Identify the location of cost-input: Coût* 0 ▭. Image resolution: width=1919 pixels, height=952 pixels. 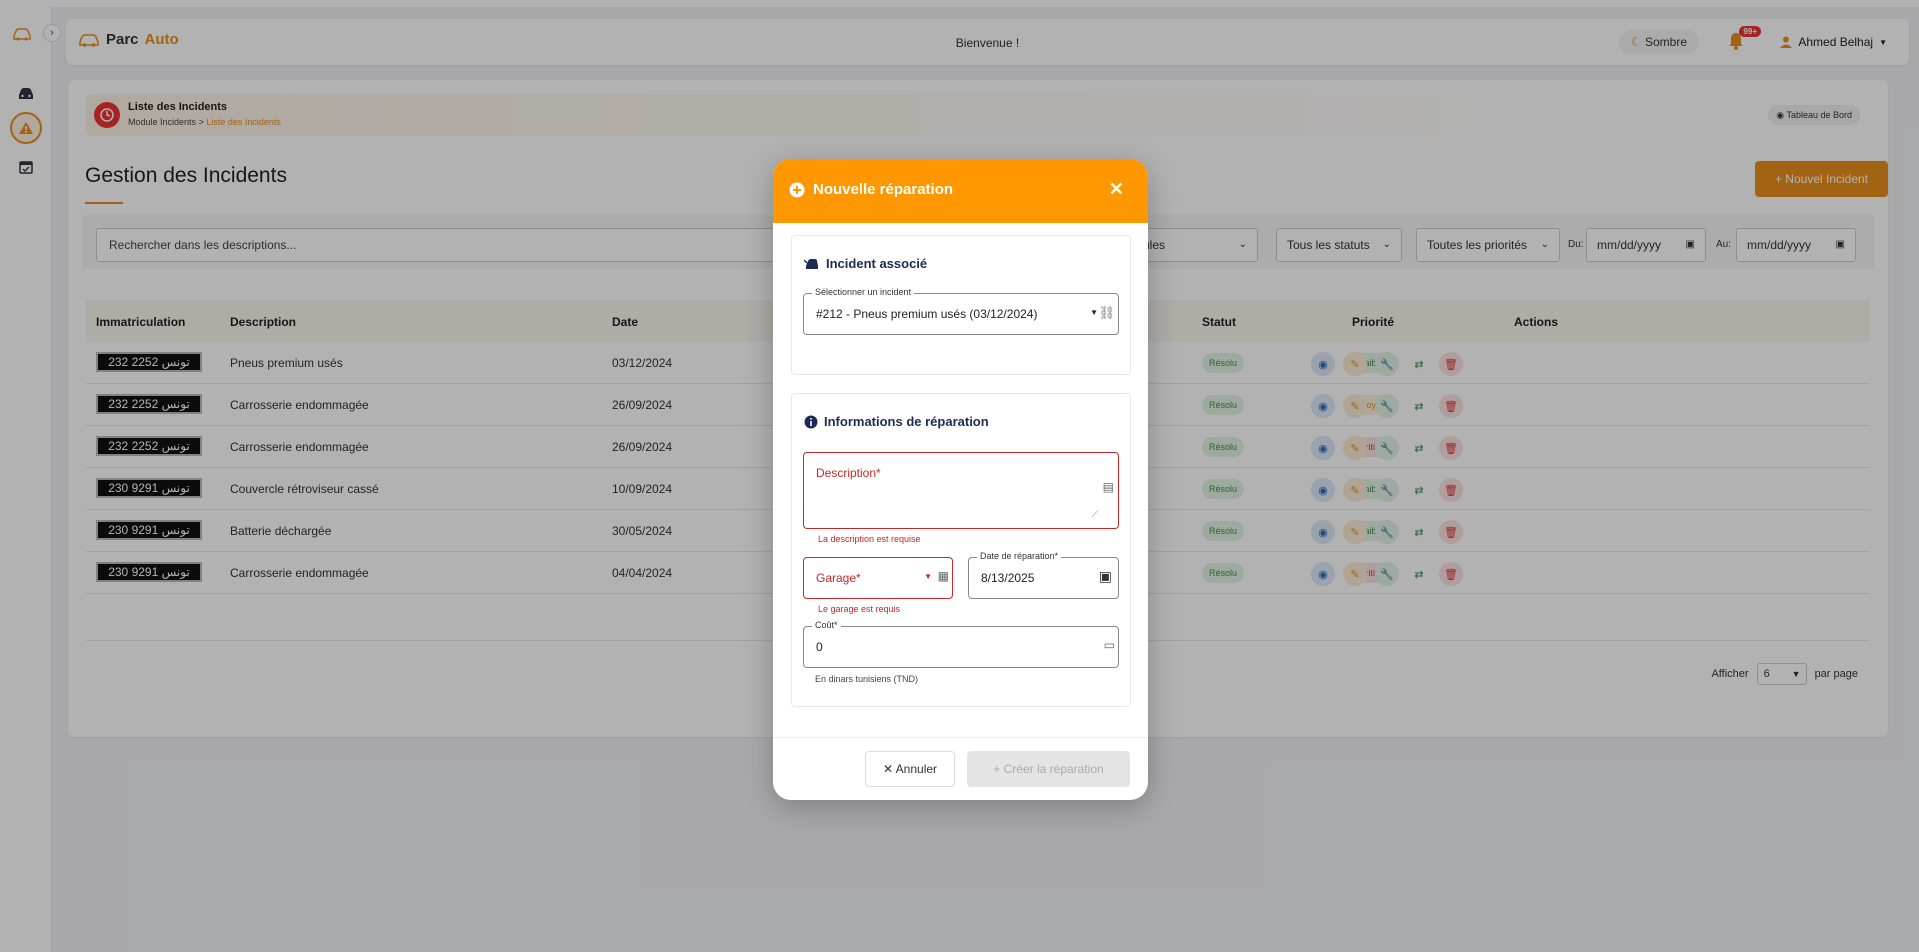
(961, 644).